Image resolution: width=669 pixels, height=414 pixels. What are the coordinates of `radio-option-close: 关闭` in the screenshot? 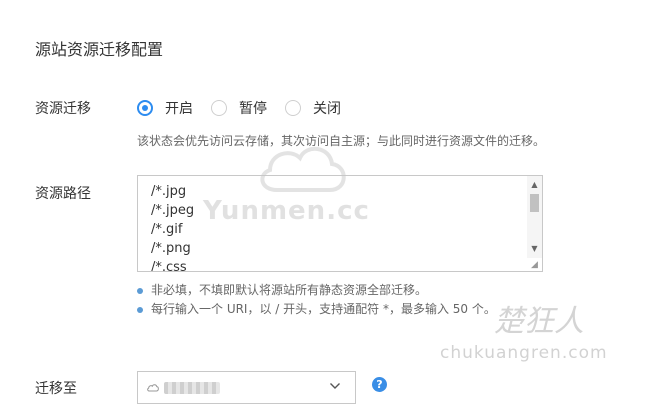 It's located at (313, 108).